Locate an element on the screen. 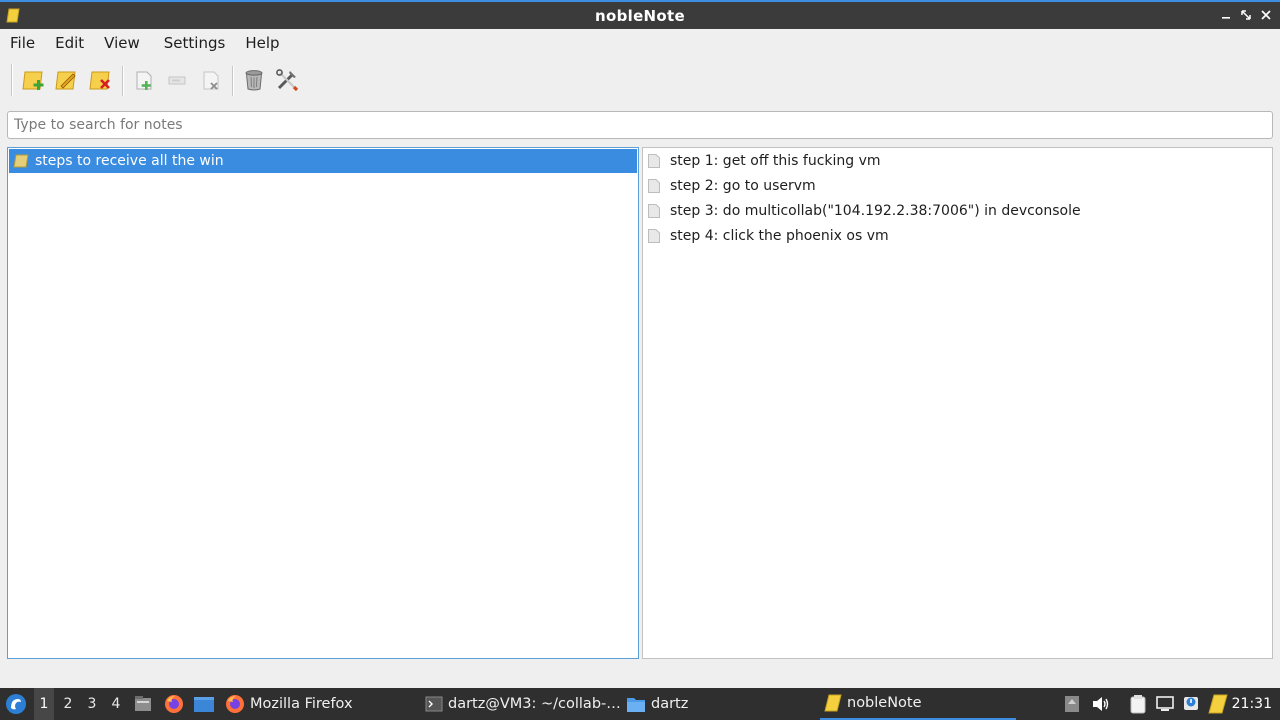  delete-folder-icon is located at coordinates (99, 80).